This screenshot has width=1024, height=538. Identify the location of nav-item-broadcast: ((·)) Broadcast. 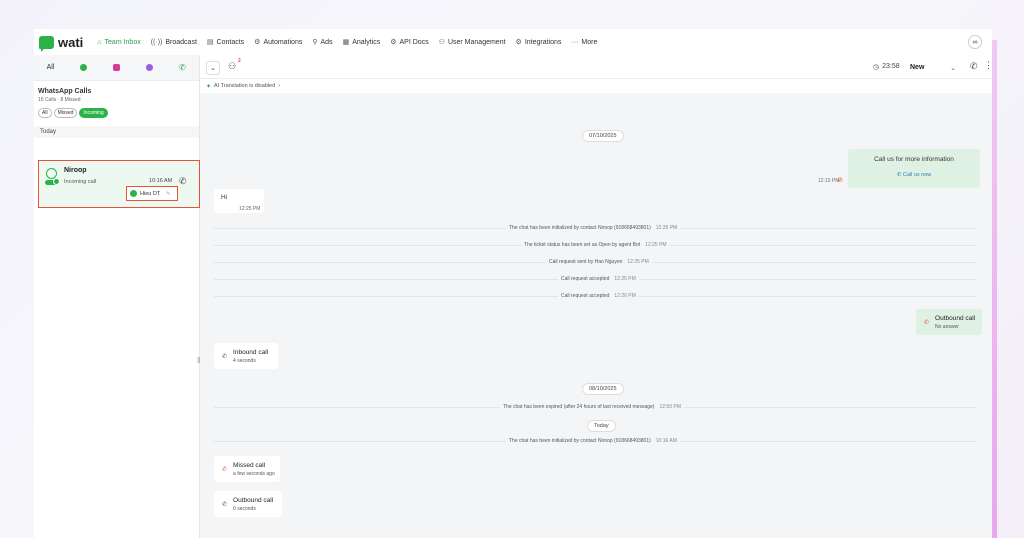
(174, 42).